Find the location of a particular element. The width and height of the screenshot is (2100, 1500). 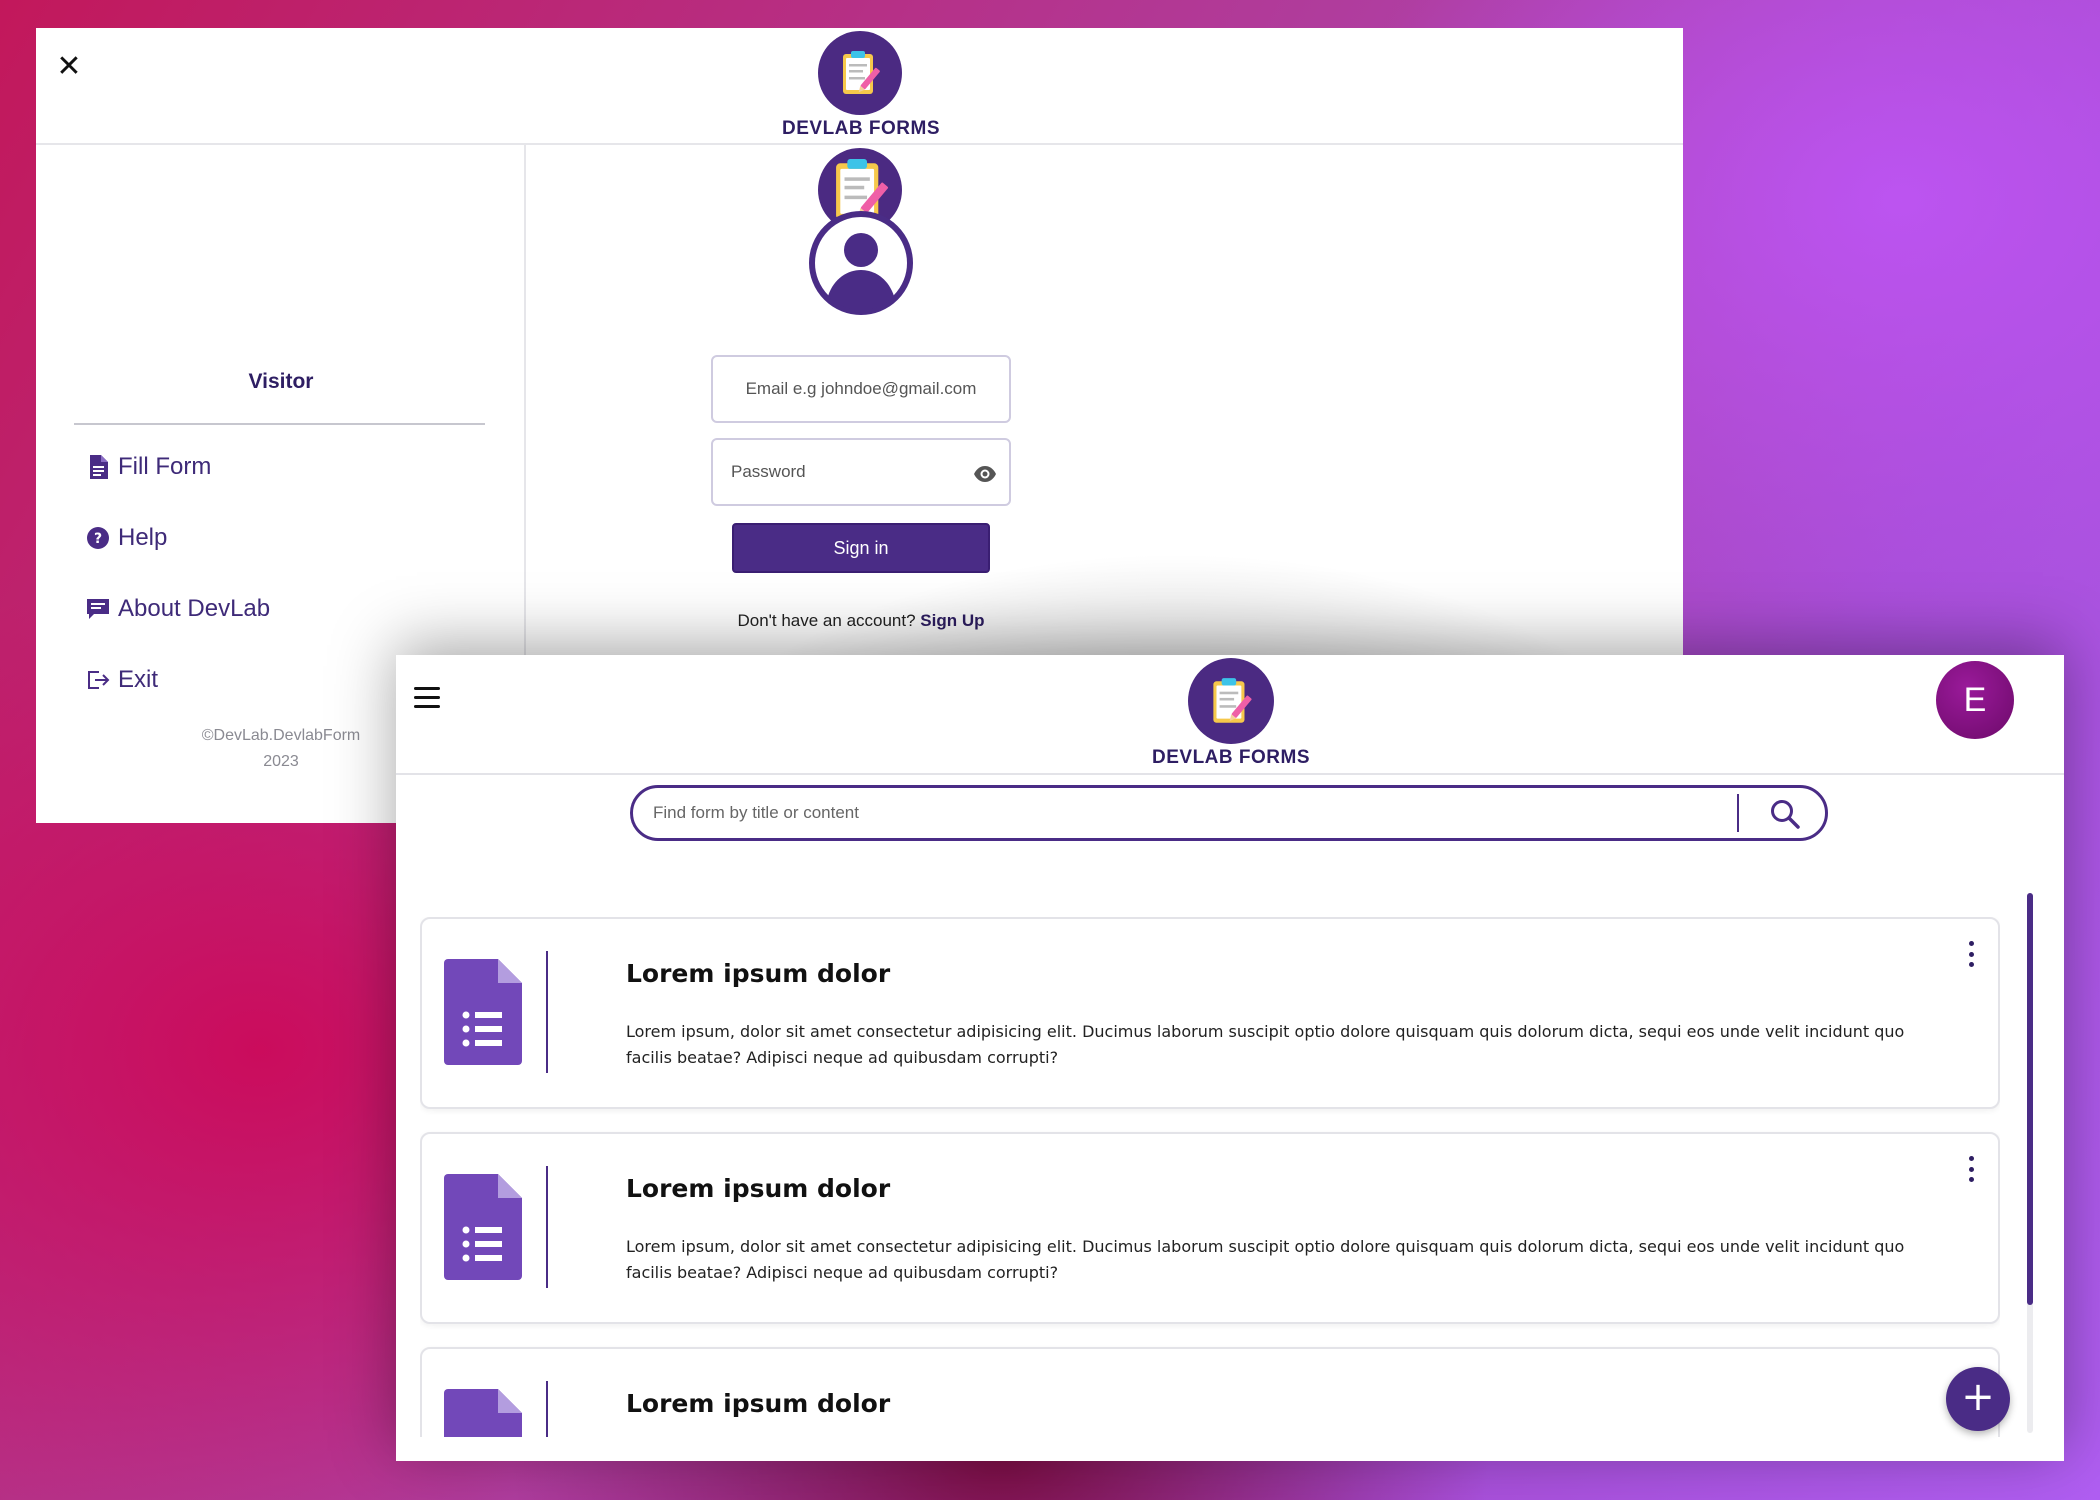

exit-icon is located at coordinates (98, 680).